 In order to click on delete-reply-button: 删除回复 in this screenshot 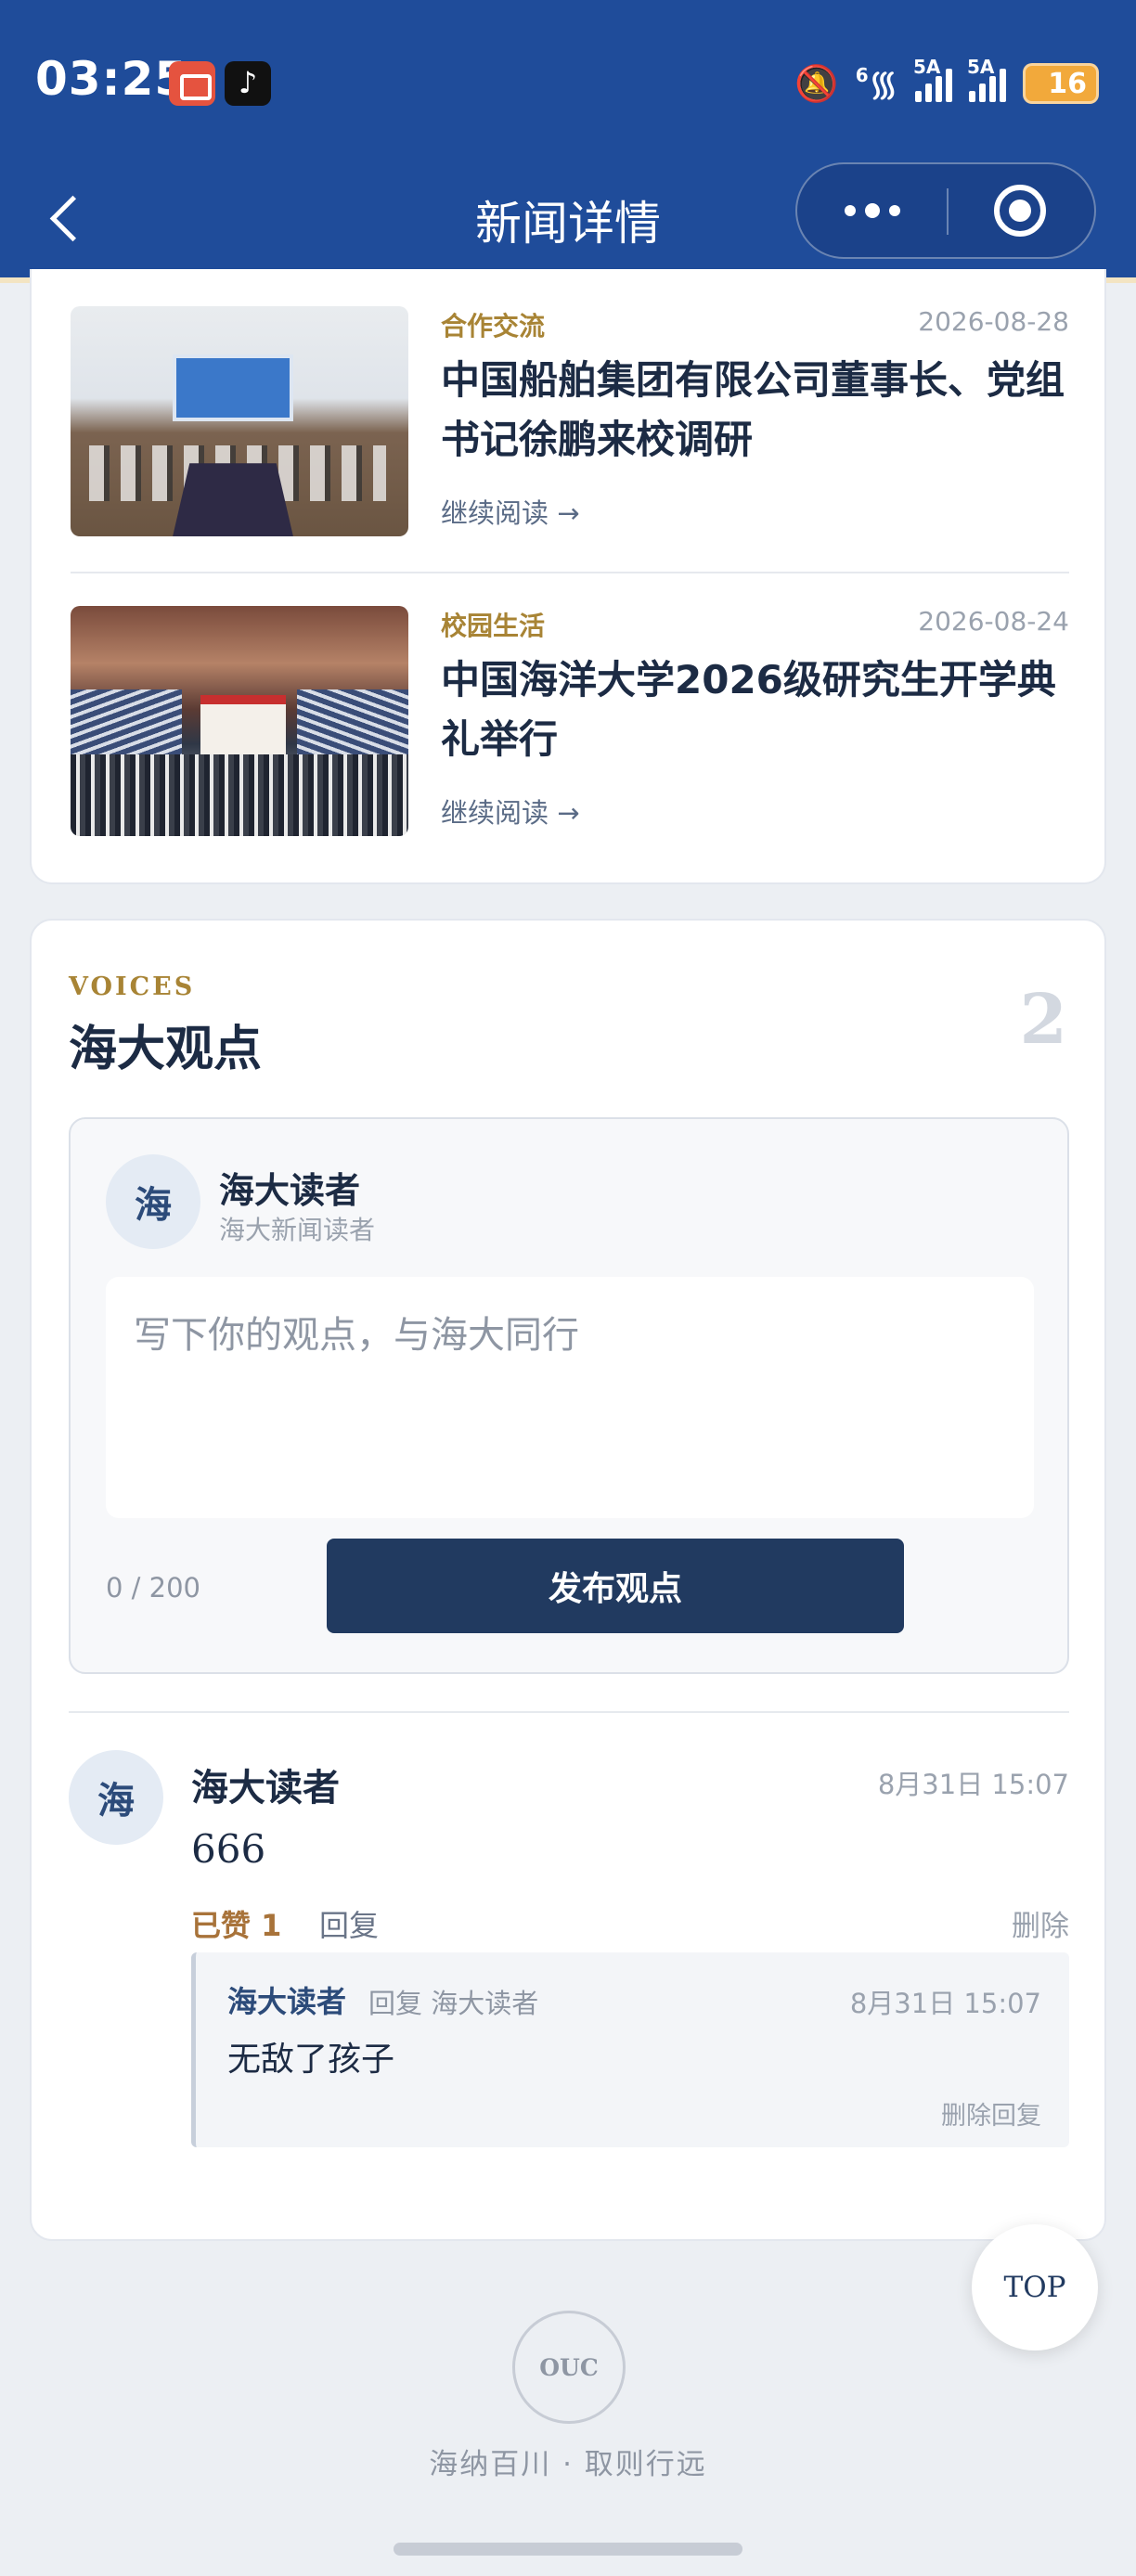, I will do `click(991, 2113)`.